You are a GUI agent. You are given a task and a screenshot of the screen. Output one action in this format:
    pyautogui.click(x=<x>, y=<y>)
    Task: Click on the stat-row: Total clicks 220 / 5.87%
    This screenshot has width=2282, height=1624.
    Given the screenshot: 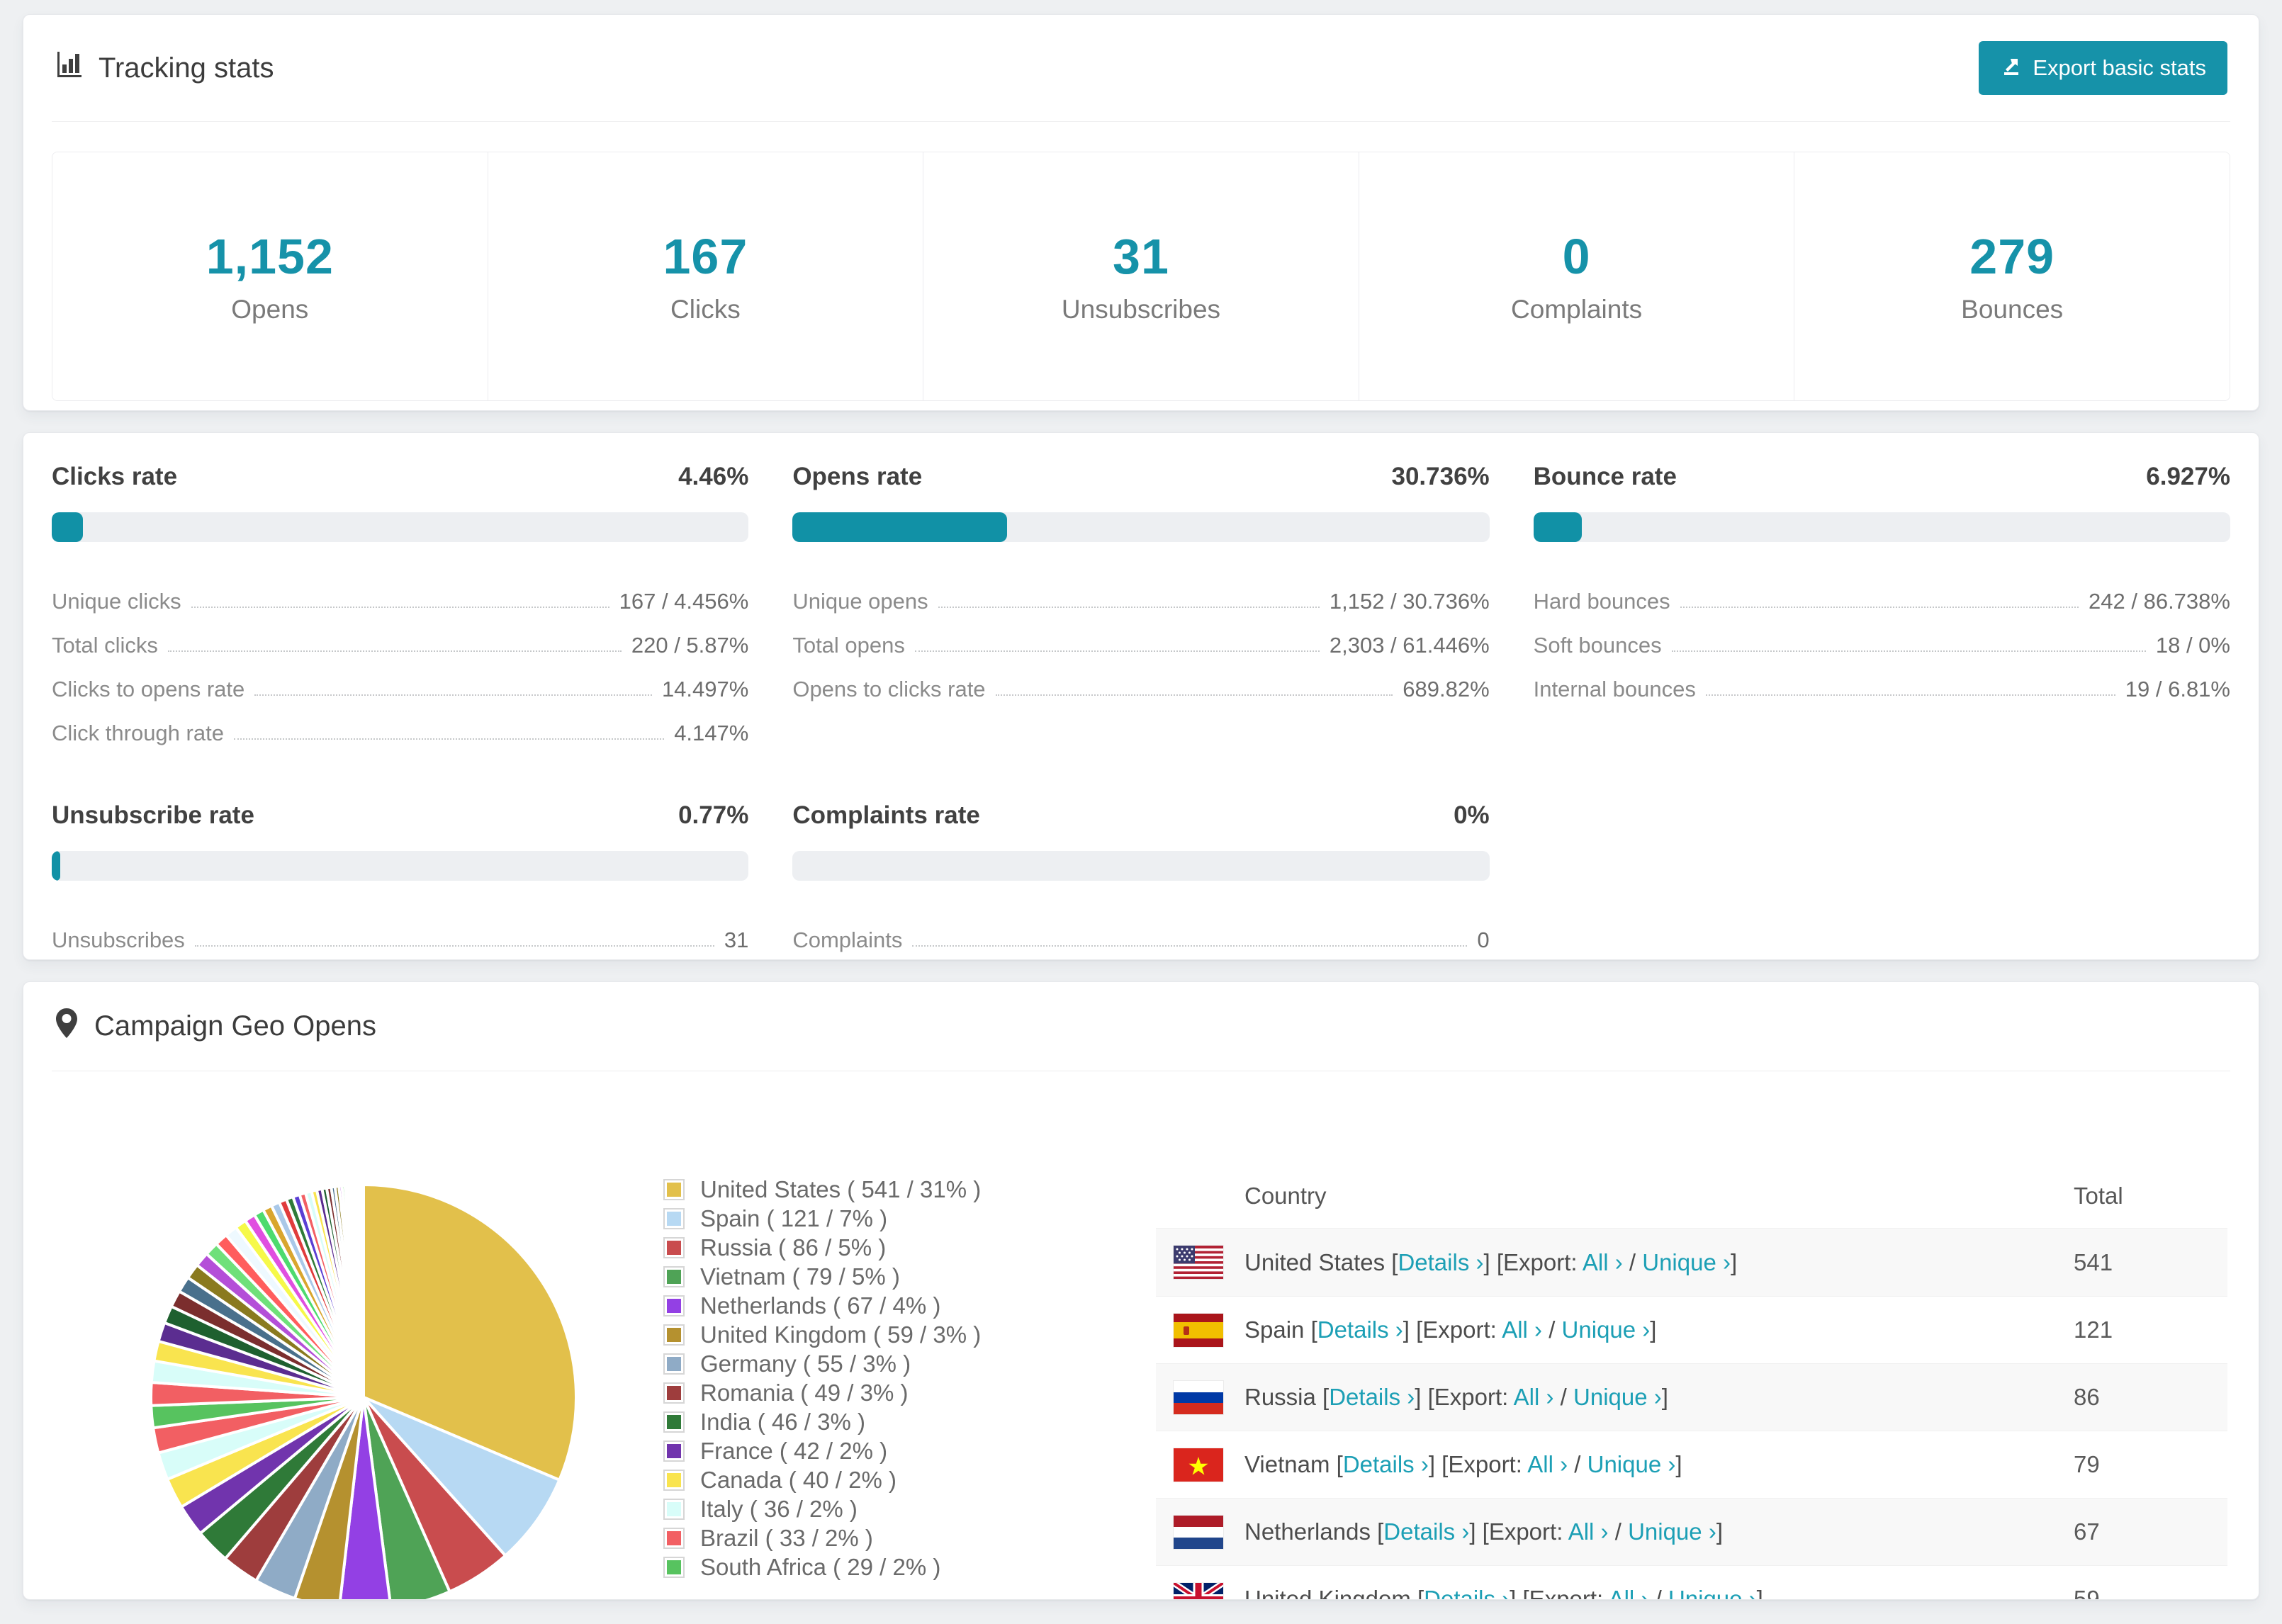 What is the action you would take?
    pyautogui.click(x=400, y=636)
    